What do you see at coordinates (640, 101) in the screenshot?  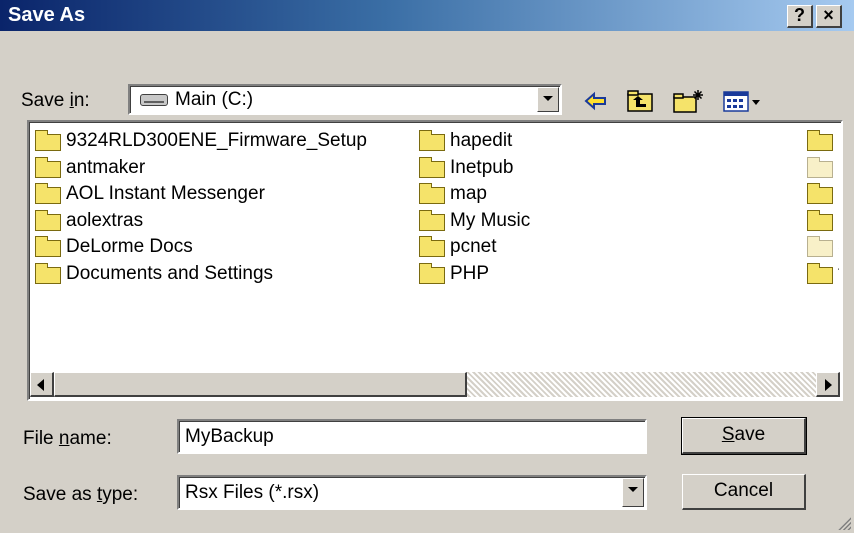 I see `up-folder-icon` at bounding box center [640, 101].